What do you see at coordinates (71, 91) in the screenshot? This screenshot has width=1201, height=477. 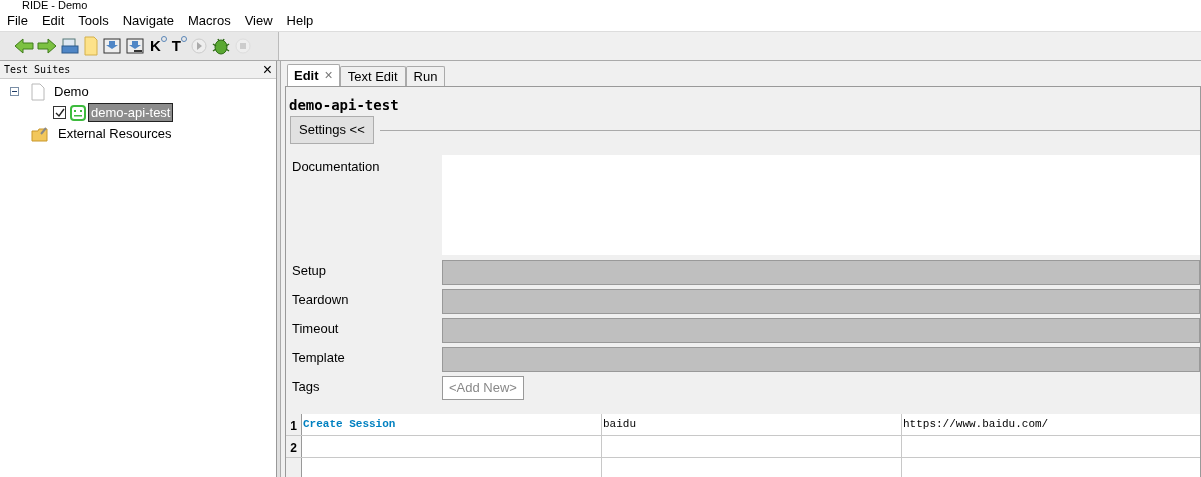 I see `tree-item: Demo` at bounding box center [71, 91].